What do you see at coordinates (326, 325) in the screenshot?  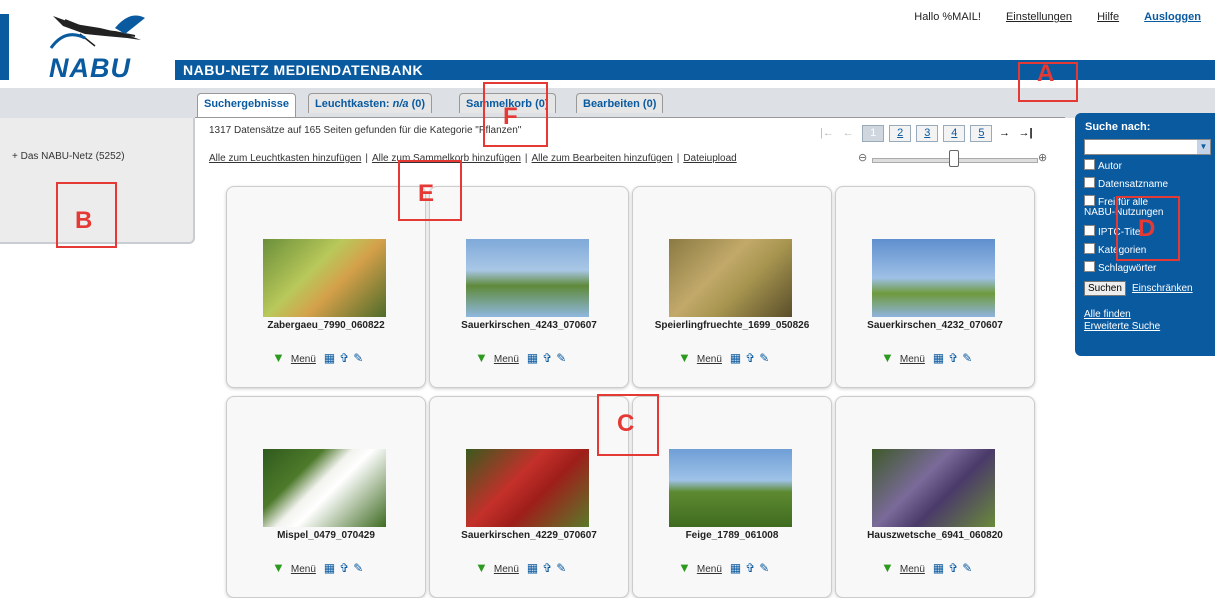 I see `image-caption: Zabergaeu_7990_060822` at bounding box center [326, 325].